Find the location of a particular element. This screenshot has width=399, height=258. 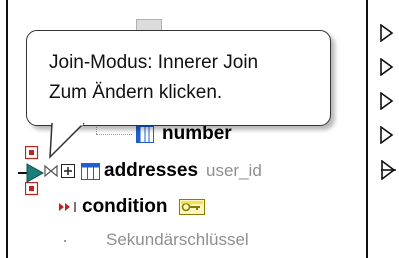

right-connector-line is located at coordinates (367, 129).